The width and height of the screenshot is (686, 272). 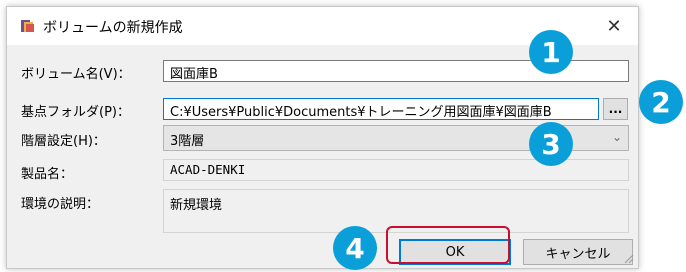 What do you see at coordinates (75, 112) in the screenshot?
I see `base-folder-label: 基点フォルダ(P)：` at bounding box center [75, 112].